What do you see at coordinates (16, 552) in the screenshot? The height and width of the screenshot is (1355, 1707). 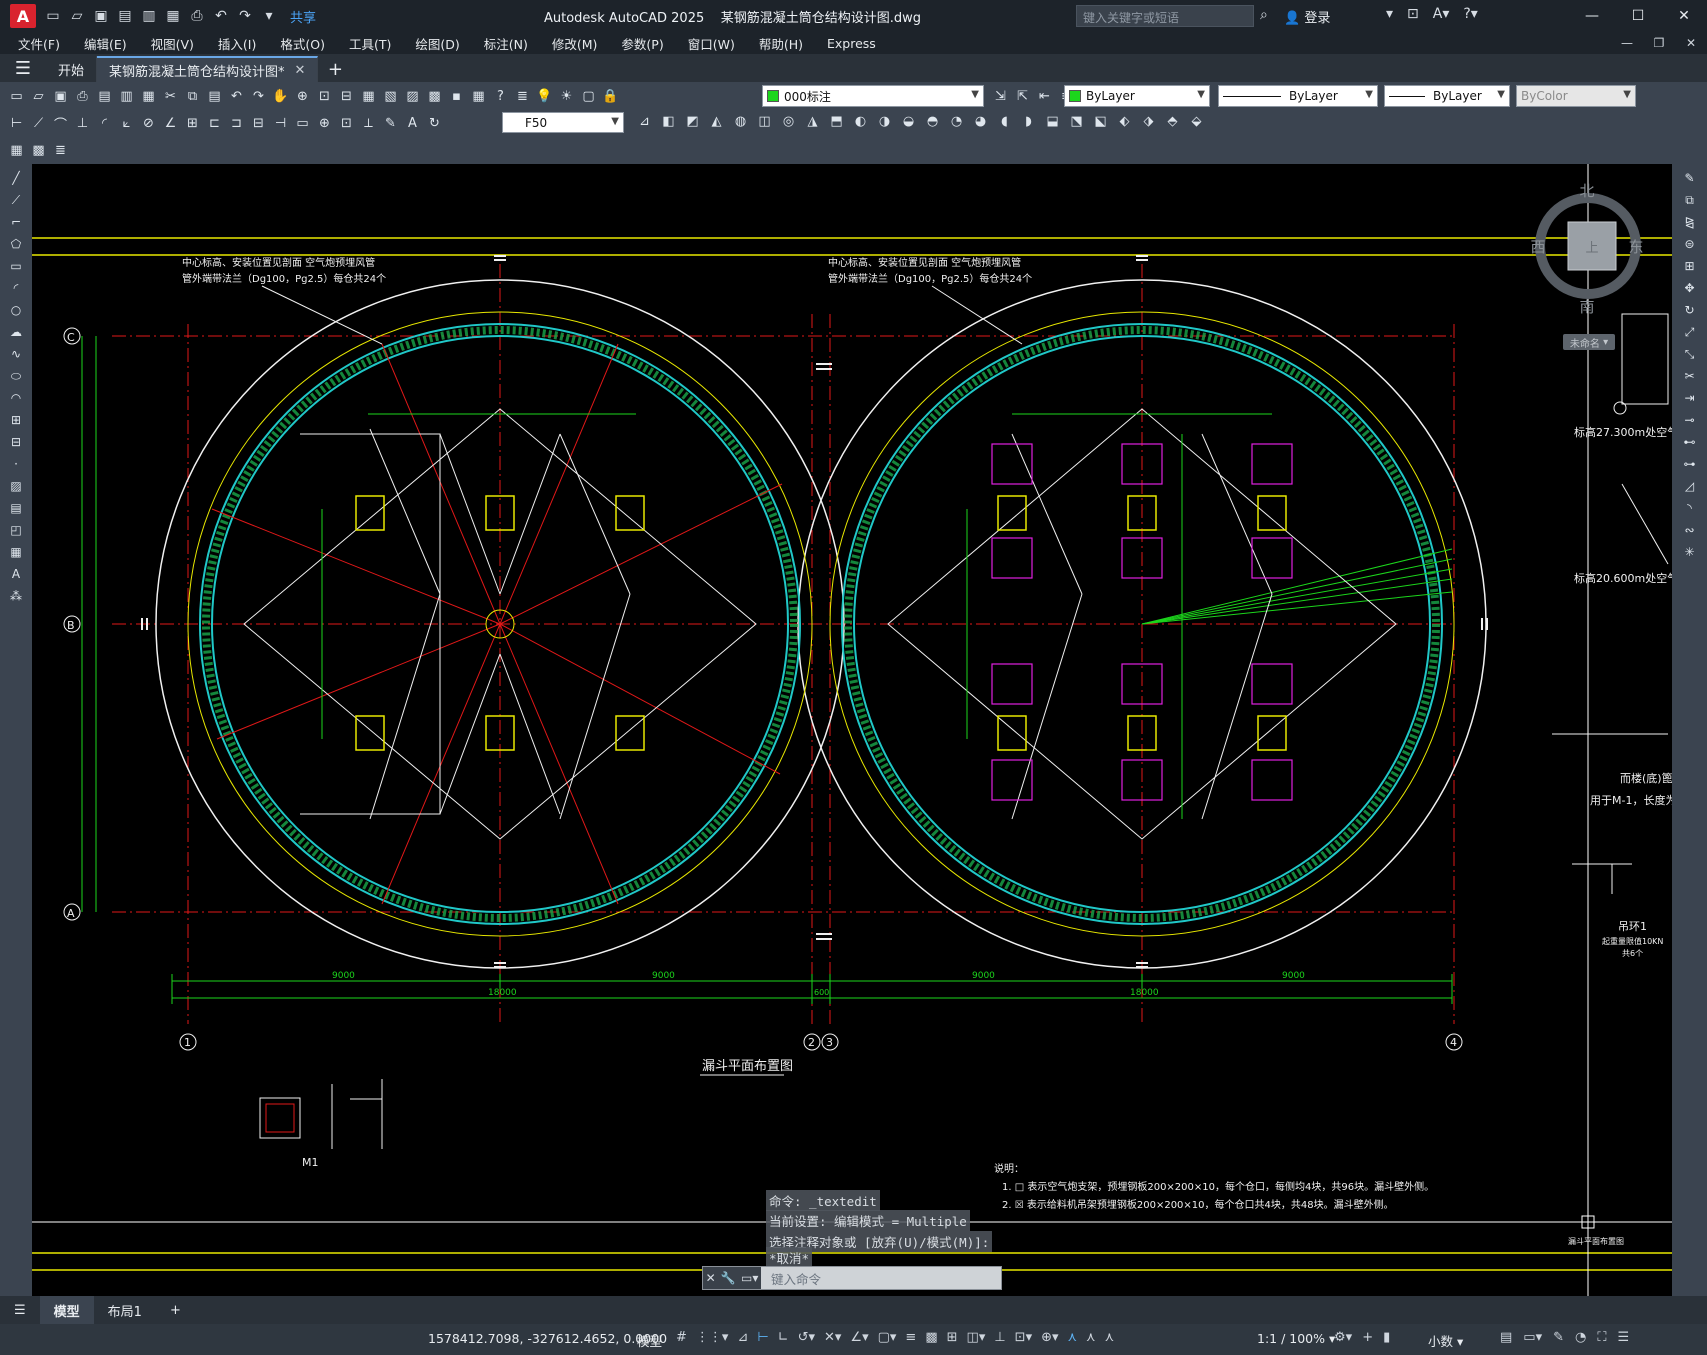 I see `table-icon-left: ▦` at bounding box center [16, 552].